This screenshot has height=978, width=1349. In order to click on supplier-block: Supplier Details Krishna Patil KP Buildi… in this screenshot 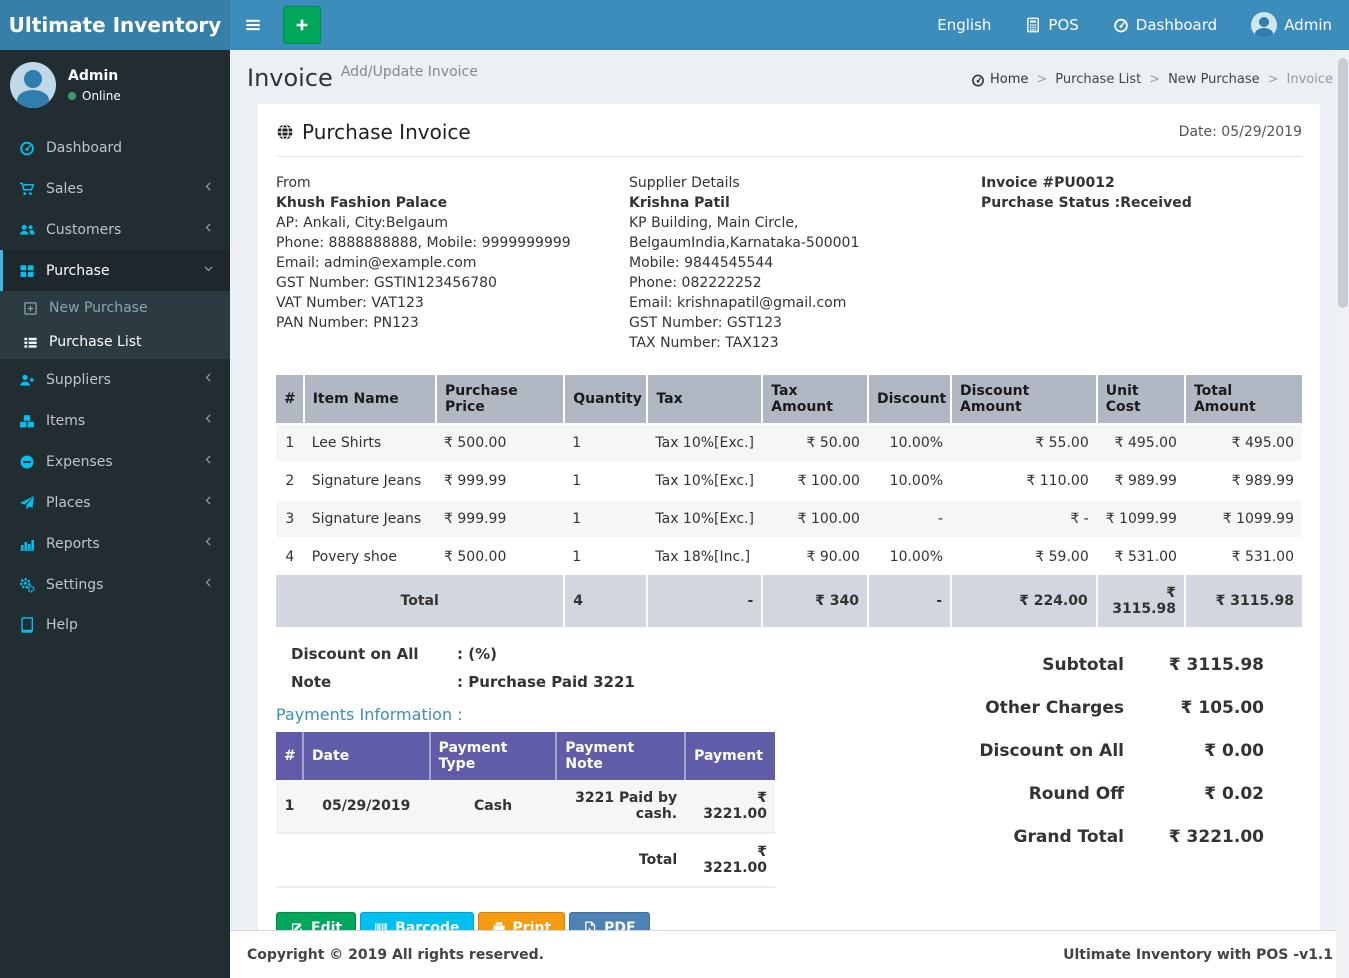, I will do `click(805, 263)`.